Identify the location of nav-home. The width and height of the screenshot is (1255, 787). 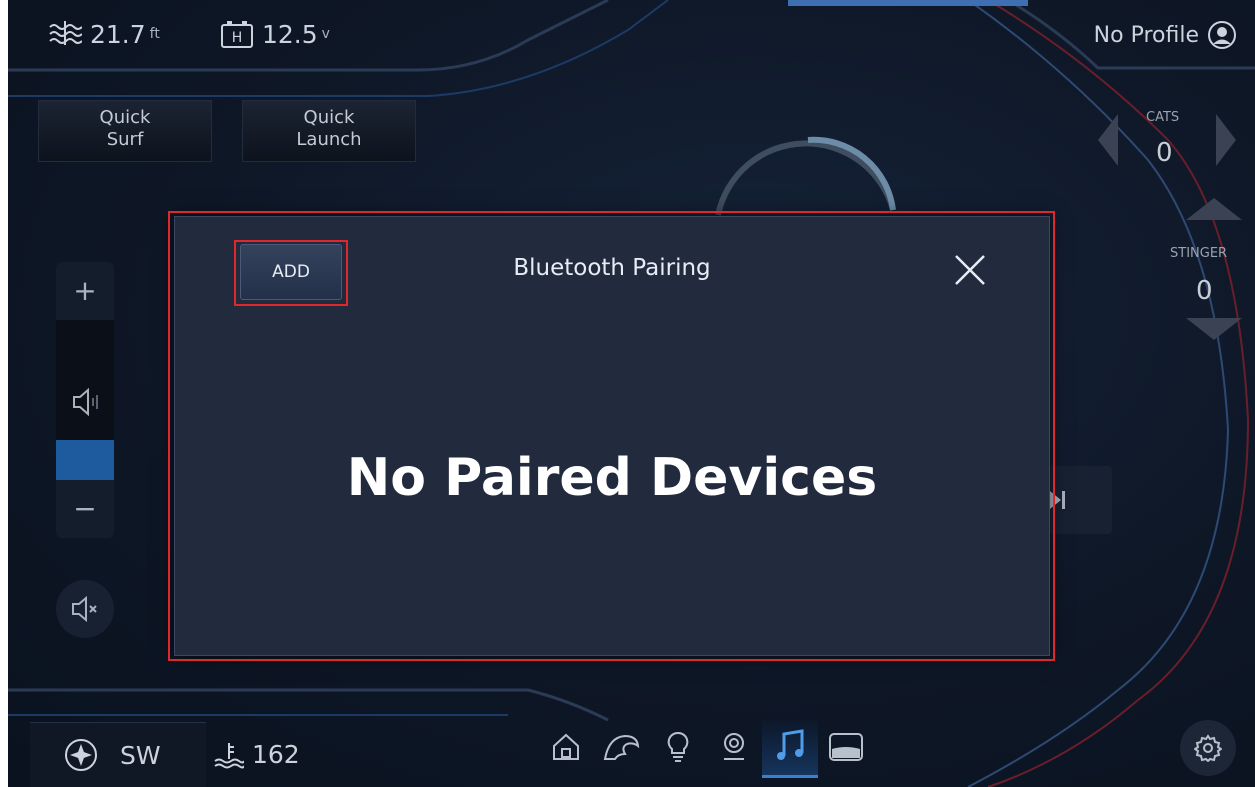
(566, 747).